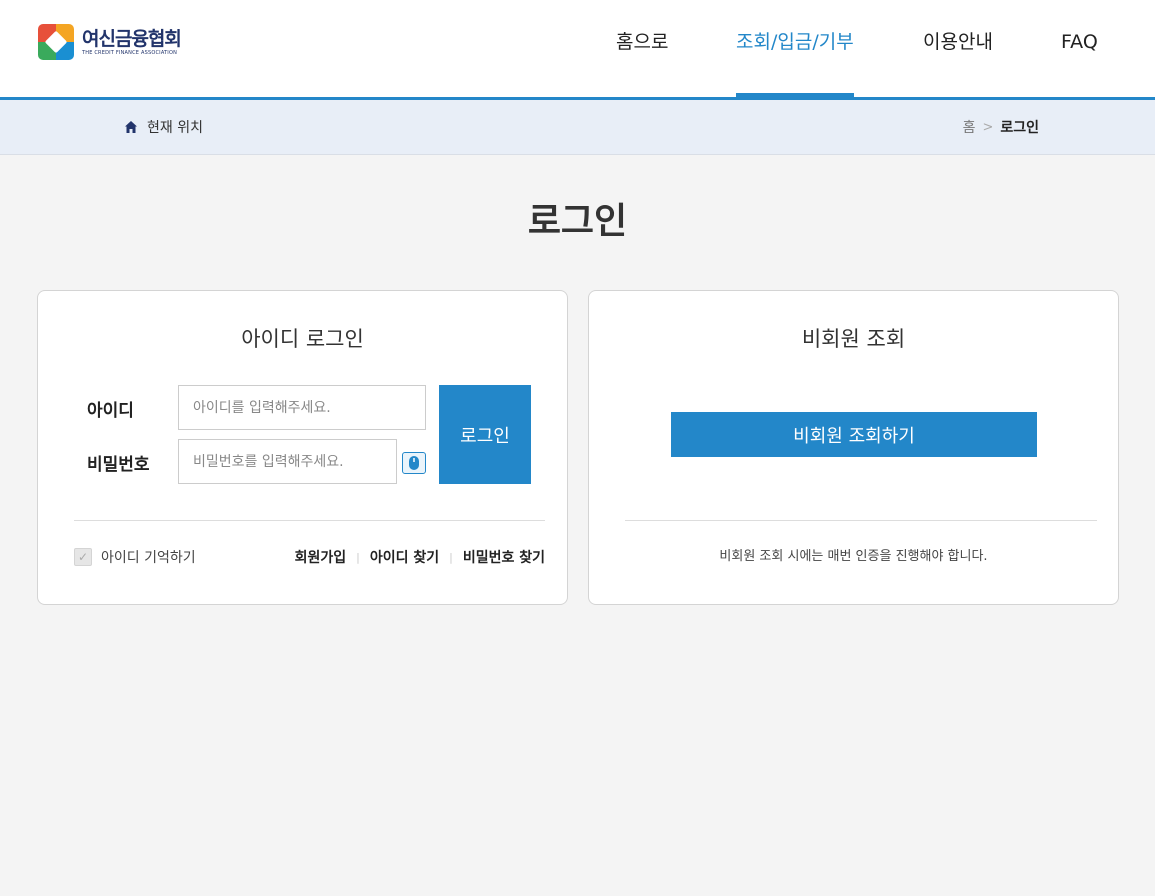  What do you see at coordinates (404, 557) in the screenshot?
I see `find-id-link: 아이디 찾기` at bounding box center [404, 557].